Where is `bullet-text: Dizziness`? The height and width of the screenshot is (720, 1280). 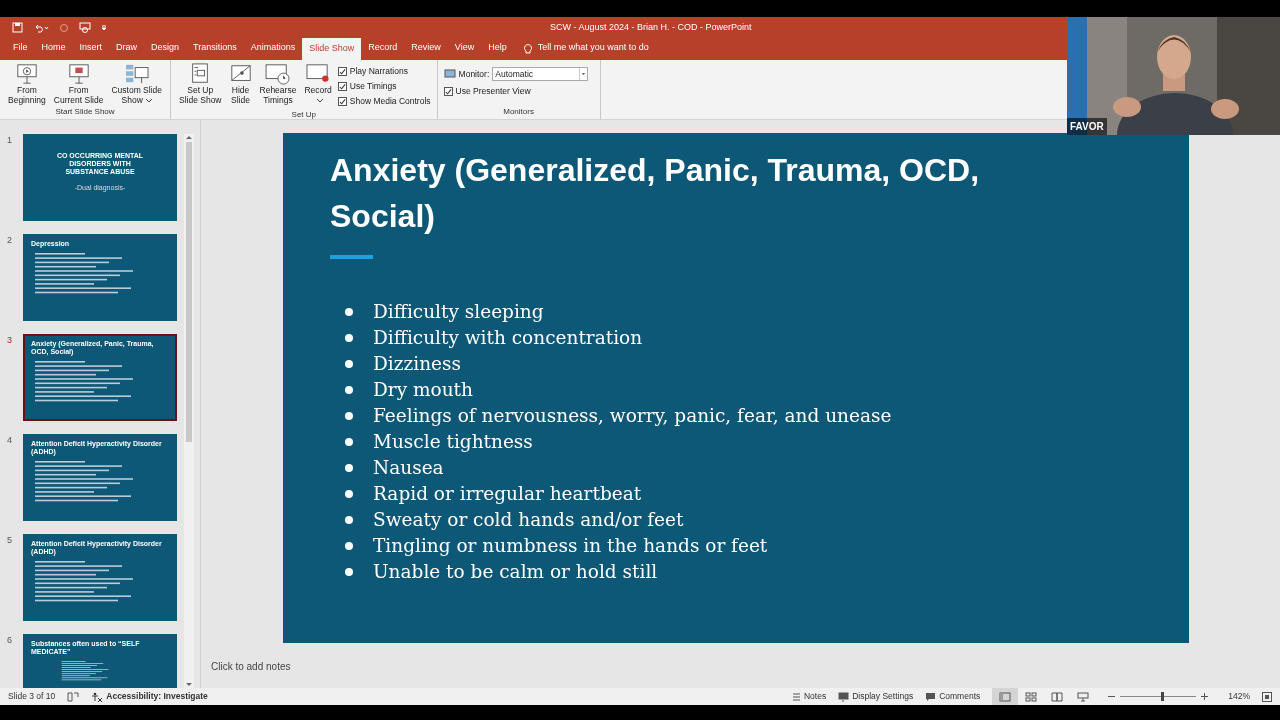 bullet-text: Dizziness is located at coordinates (417, 364).